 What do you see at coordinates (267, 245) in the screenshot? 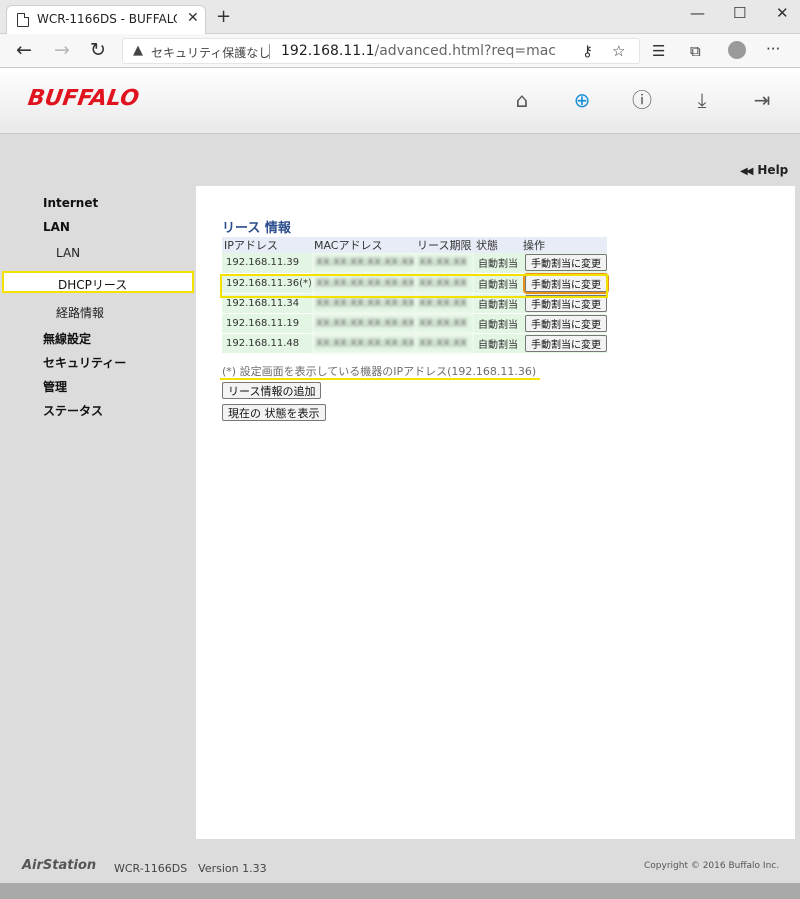
I see `col-ip: IPアドレス` at bounding box center [267, 245].